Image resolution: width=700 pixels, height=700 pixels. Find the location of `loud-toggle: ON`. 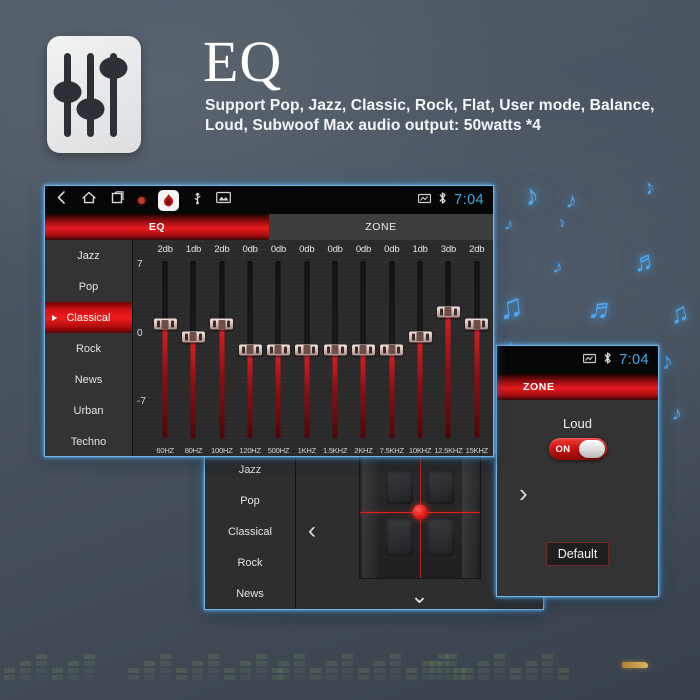

loud-toggle: ON is located at coordinates (577, 449).